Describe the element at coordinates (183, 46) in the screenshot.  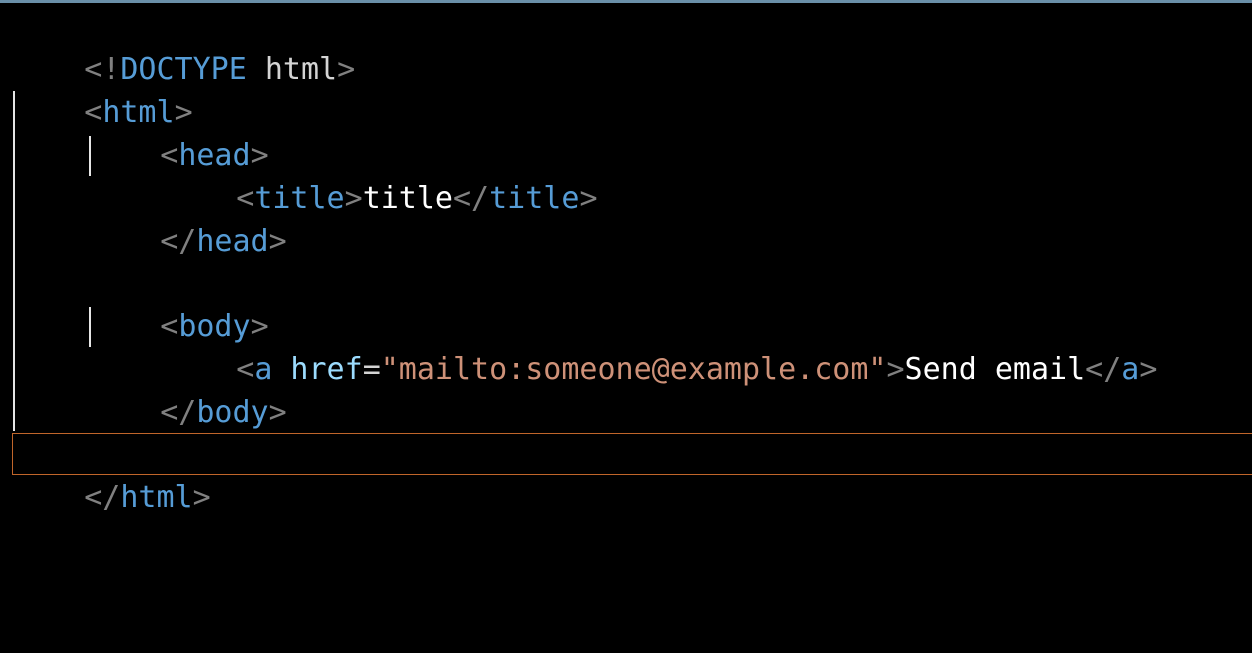
I see `code-line-doctype: <!DOCTYPE html>` at that location.